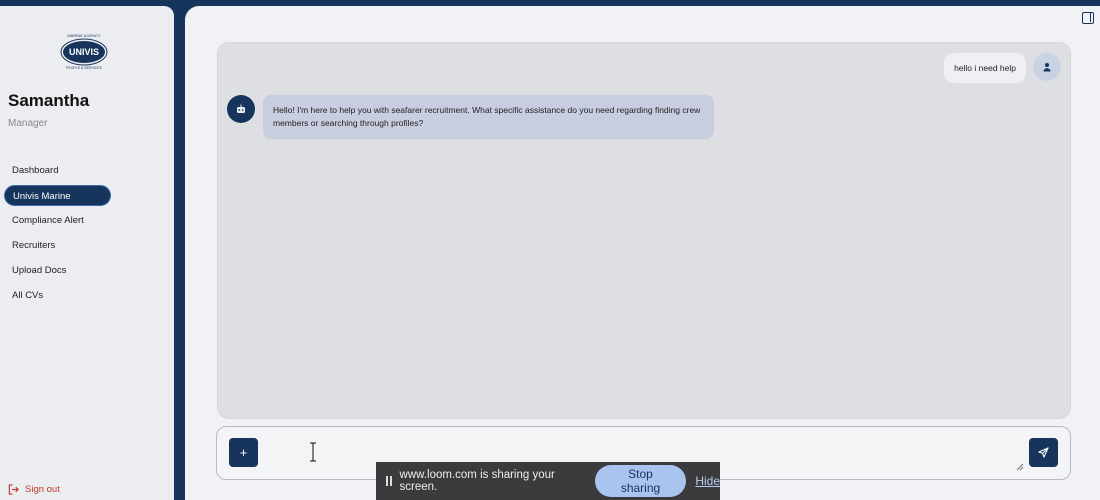  I want to click on pause-icon, so click(390, 481).